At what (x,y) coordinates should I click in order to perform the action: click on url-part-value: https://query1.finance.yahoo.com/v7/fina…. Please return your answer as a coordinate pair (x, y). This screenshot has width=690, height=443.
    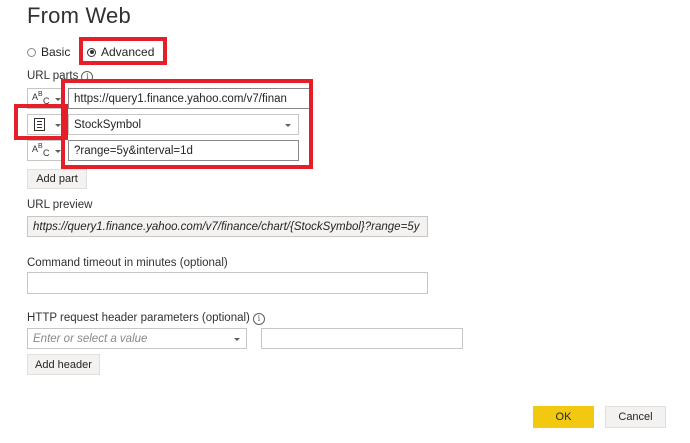
    Looking at the image, I should click on (180, 98).